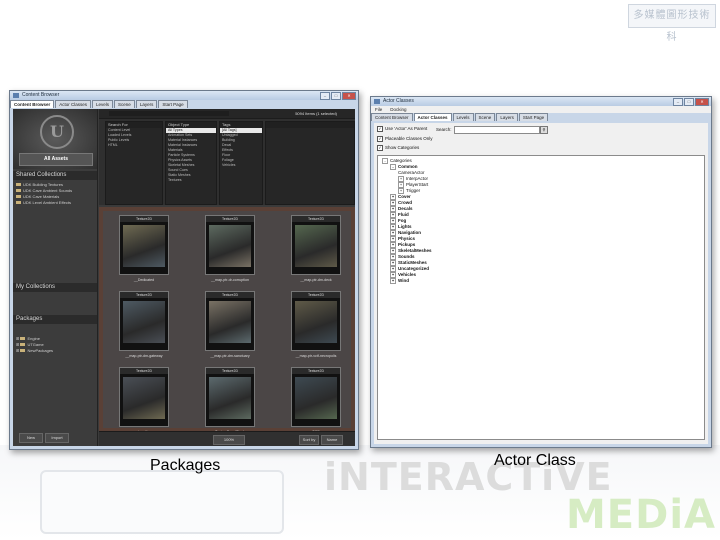 This screenshot has height=540, width=720. What do you see at coordinates (413, 191) in the screenshot?
I see `class-tree-label: Trigger` at bounding box center [413, 191].